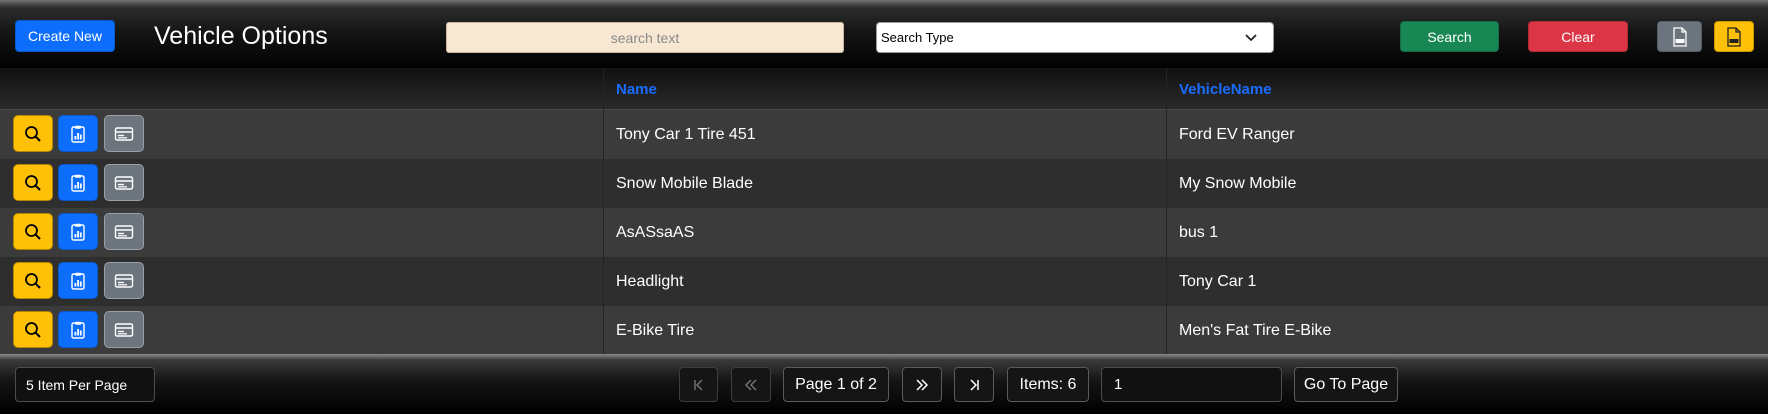 The image size is (1768, 414). I want to click on cell-vehicle-name: Ford EV Ranger, so click(1237, 134).